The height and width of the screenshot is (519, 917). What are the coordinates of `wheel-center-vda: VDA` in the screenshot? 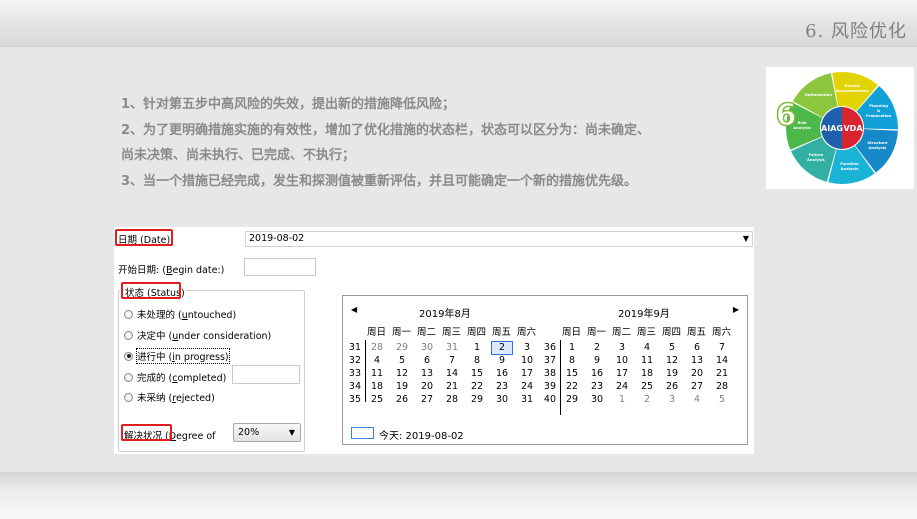 It's located at (853, 128).